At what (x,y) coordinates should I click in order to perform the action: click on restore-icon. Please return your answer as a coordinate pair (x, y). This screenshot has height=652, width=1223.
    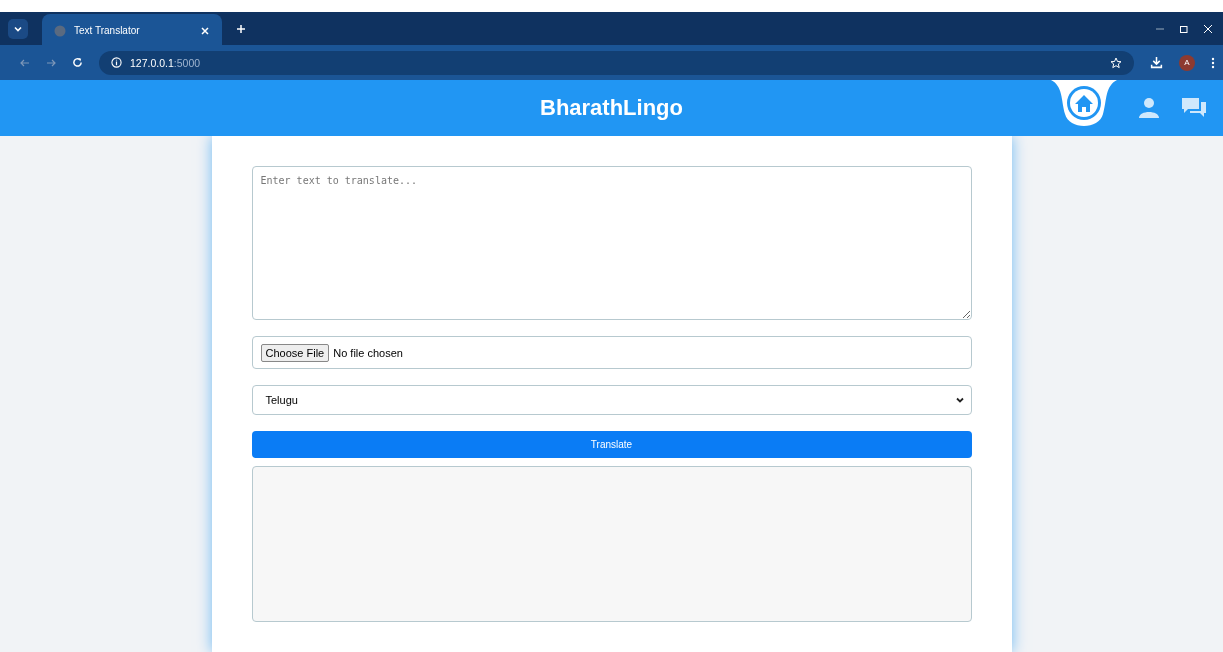
    Looking at the image, I should click on (1184, 28).